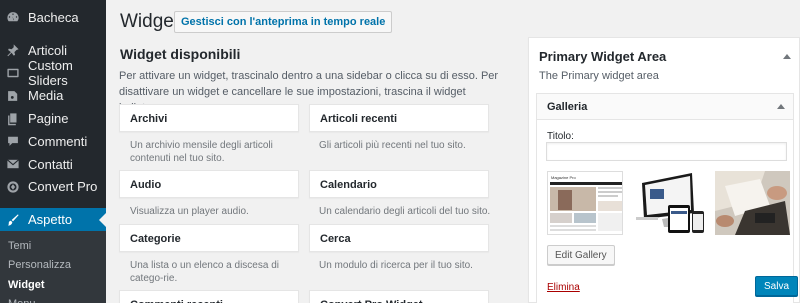 The height and width of the screenshot is (303, 800). Describe the element at coordinates (669, 203) in the screenshot. I see `gallery-thumbnail-devices` at that location.